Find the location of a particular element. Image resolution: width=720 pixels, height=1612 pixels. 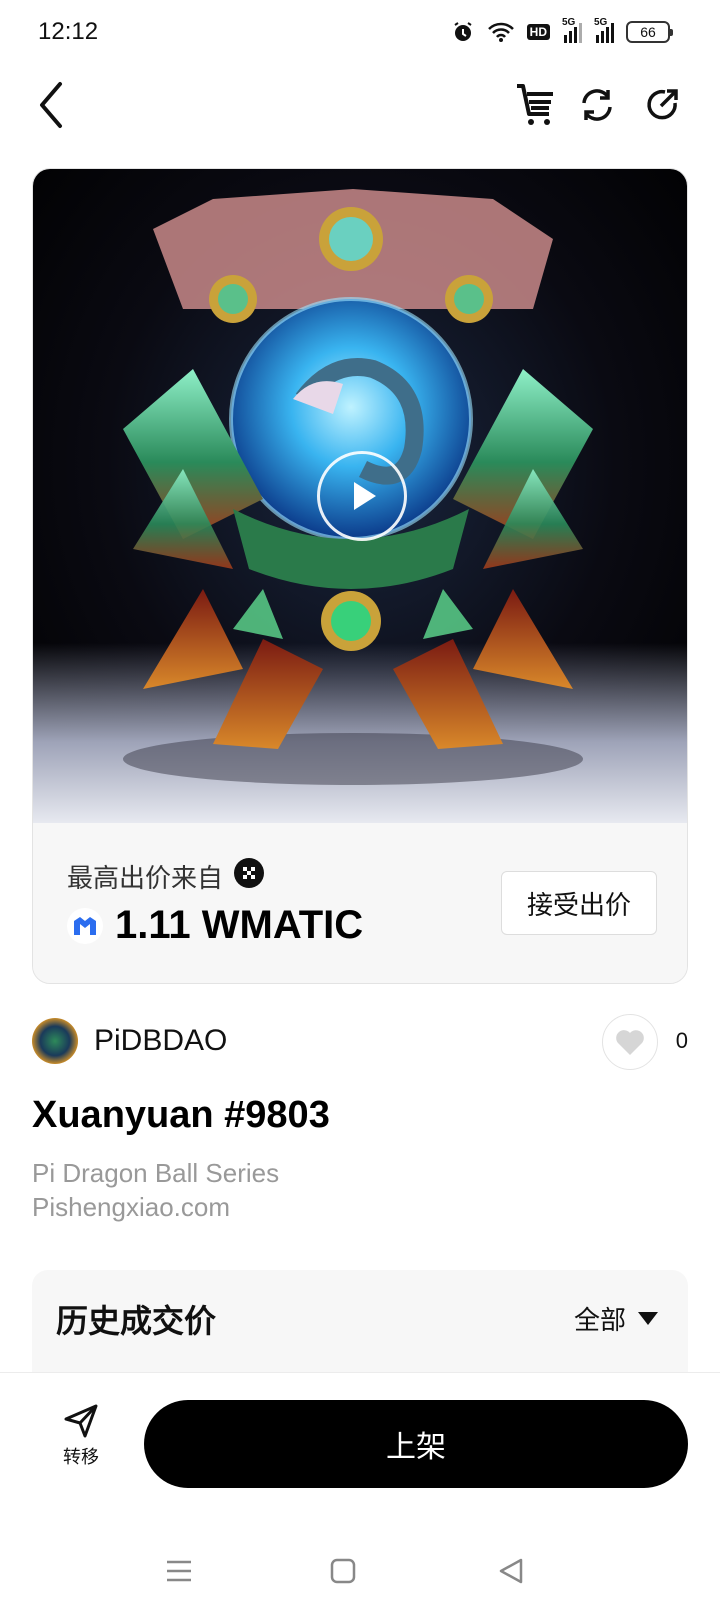

share-button is located at coordinates (663, 105).